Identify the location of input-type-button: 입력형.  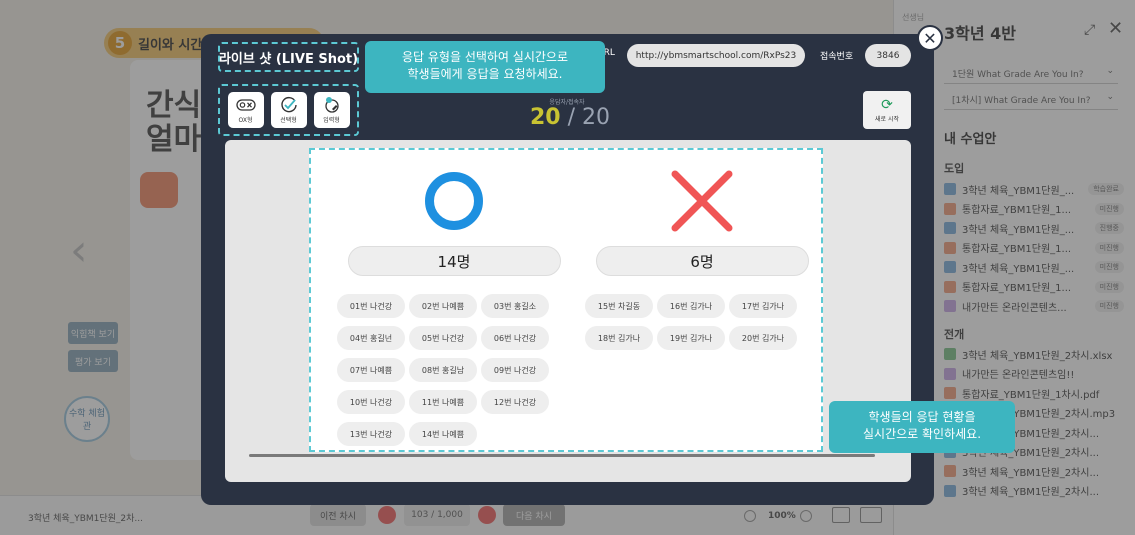
(331, 110).